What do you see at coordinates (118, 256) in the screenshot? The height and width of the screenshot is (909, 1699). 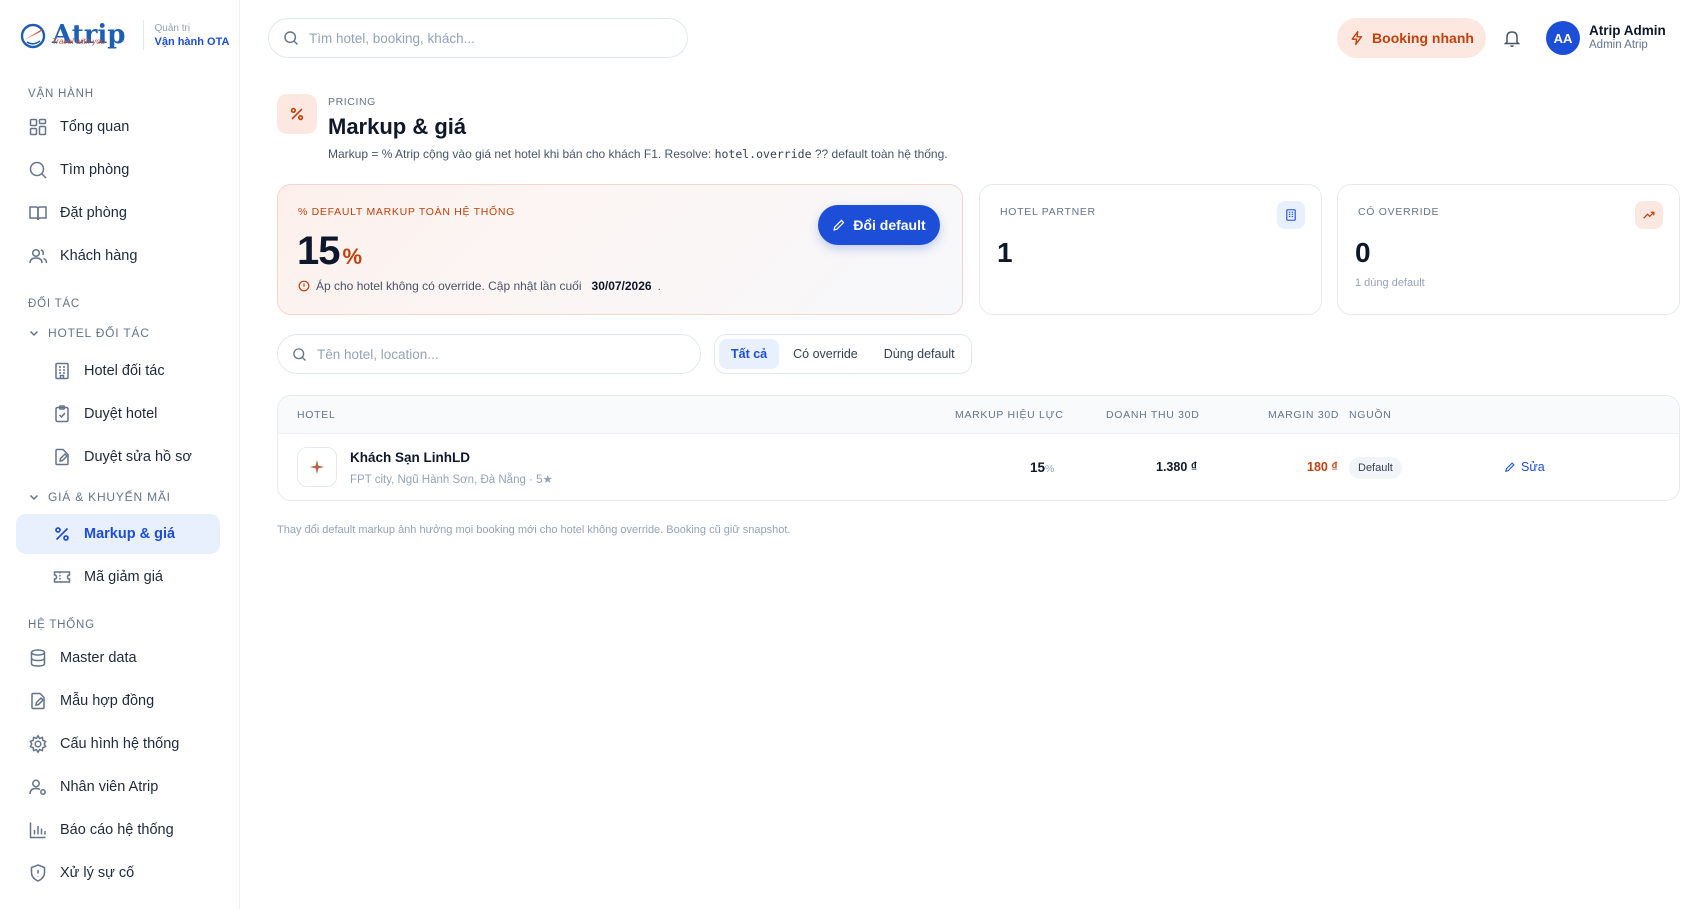 I see `sidebar-item-customers: Khách hàng` at bounding box center [118, 256].